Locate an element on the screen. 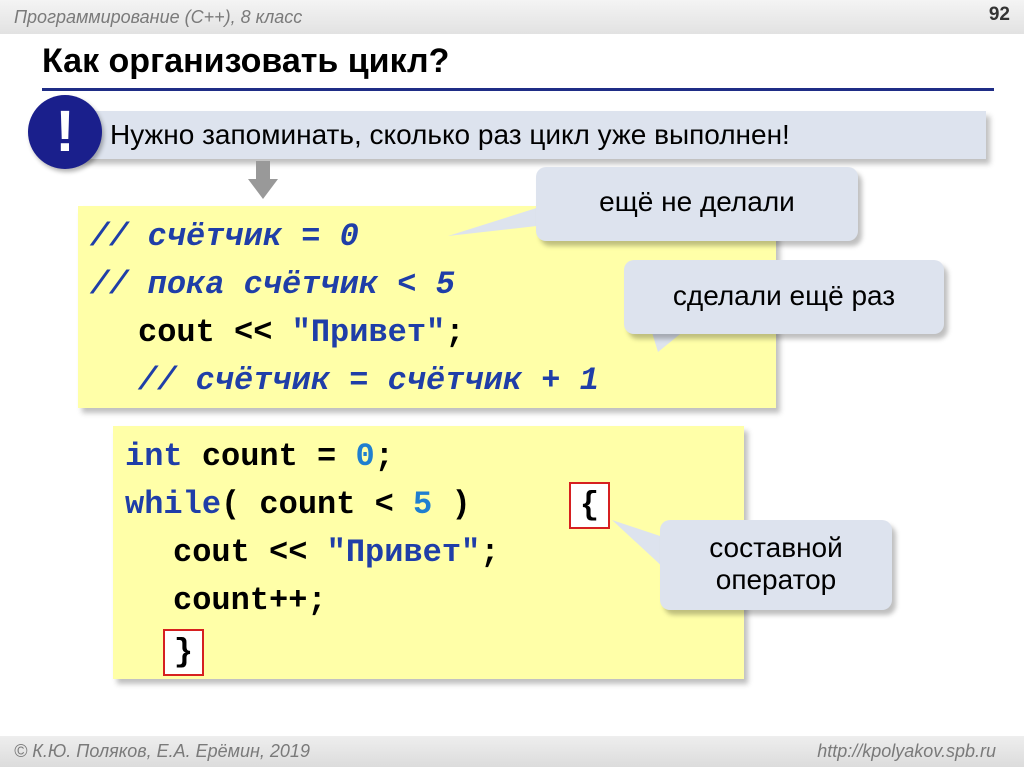  callout-pointer-not-done is located at coordinates (497, 220).